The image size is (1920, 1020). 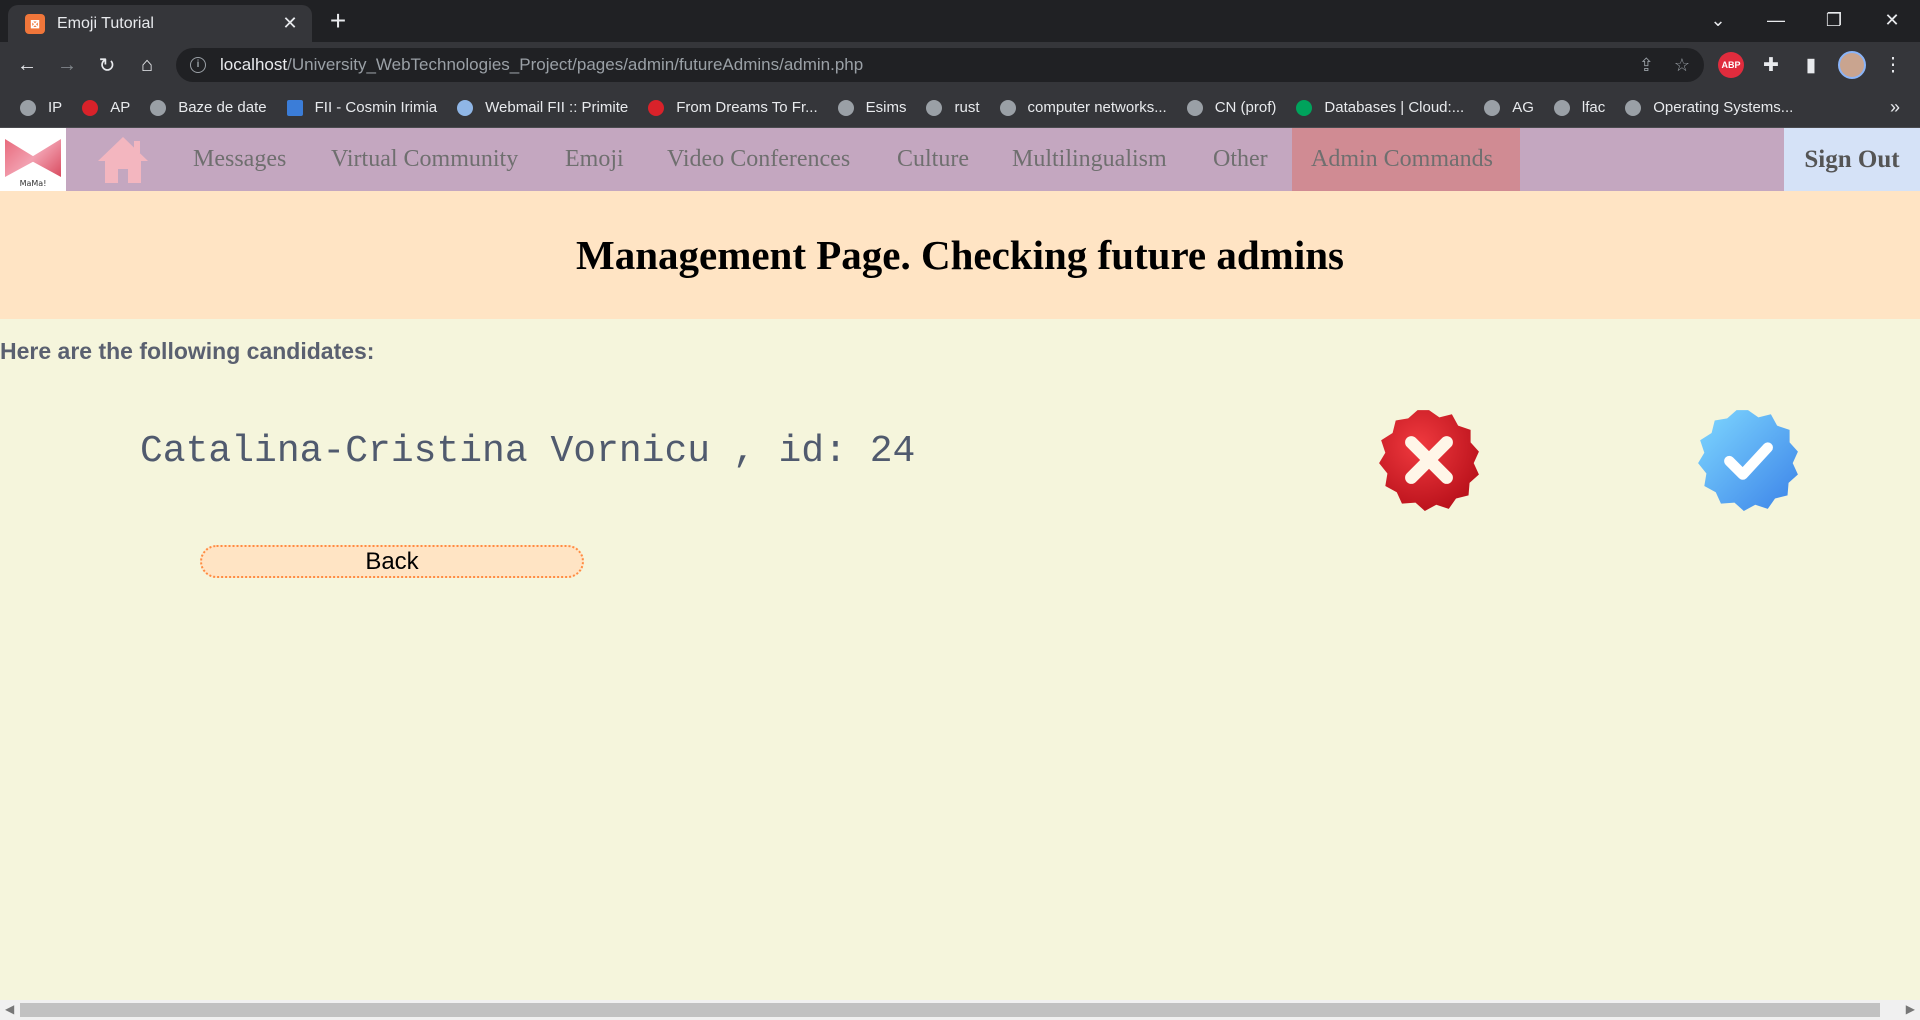 I want to click on candidate-row: Catalina-Cristina Vornicu , id: 24, so click(x=960, y=468).